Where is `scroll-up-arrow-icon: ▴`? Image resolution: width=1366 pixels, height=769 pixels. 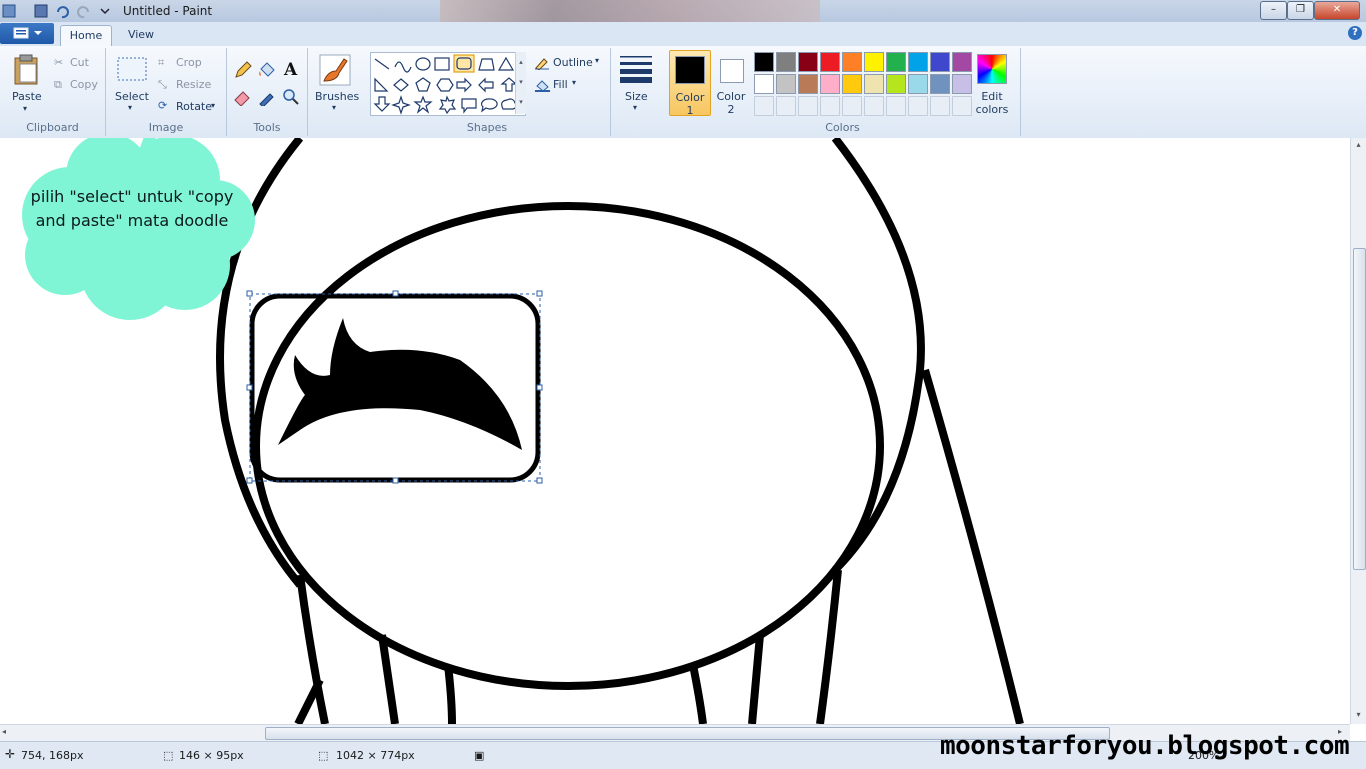
scroll-up-arrow-icon: ▴ is located at coordinates (1358, 144).